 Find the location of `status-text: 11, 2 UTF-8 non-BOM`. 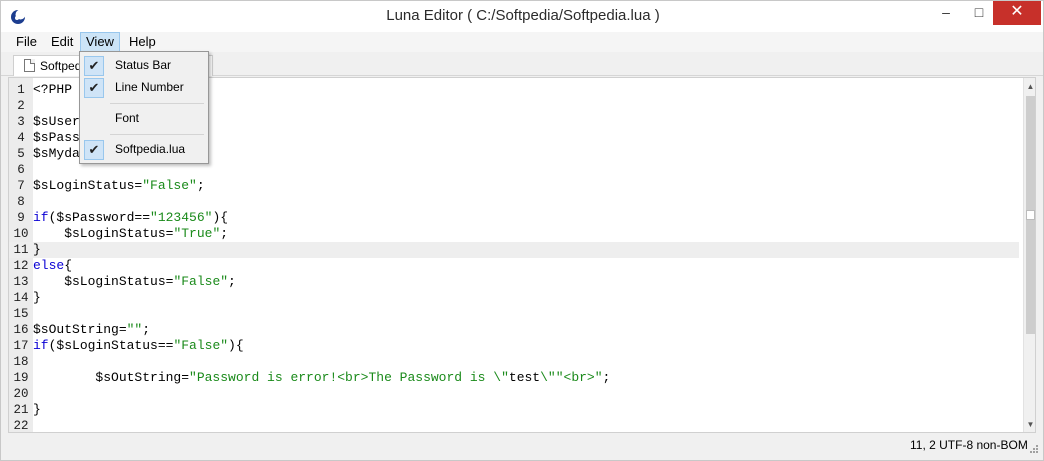

status-text: 11, 2 UTF-8 non-BOM is located at coordinates (969, 445).